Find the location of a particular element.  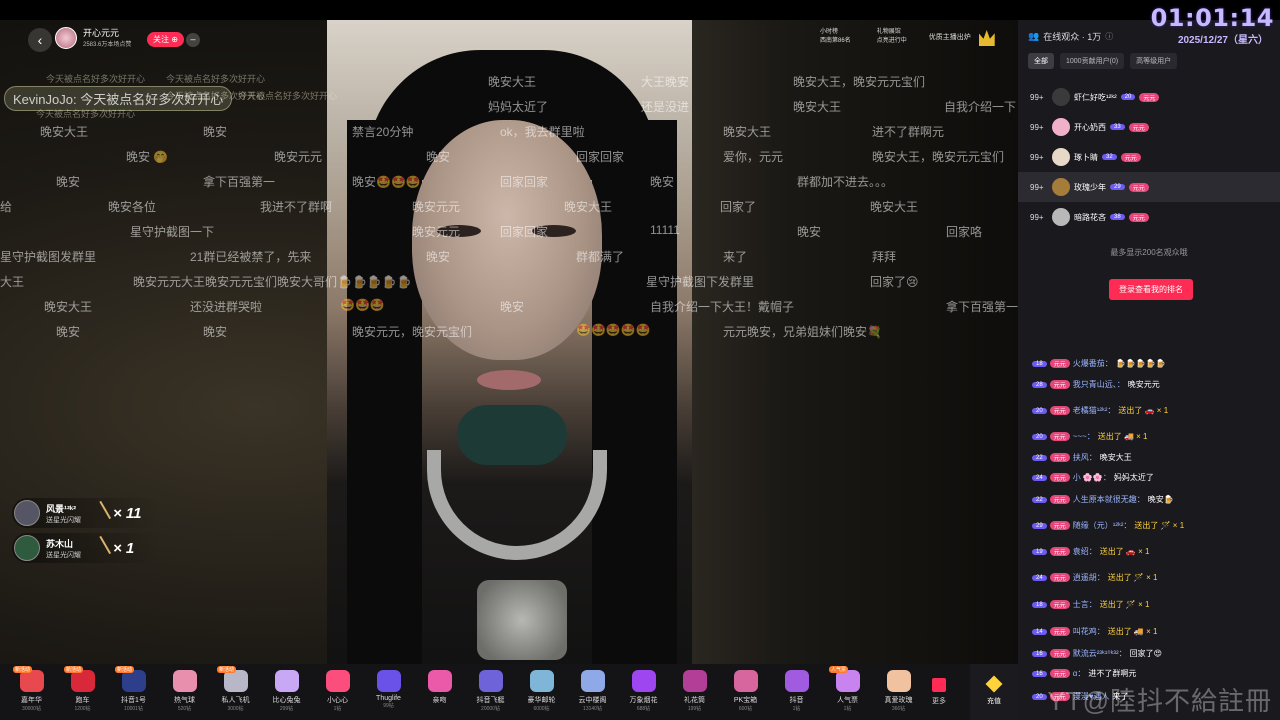

gift-item: PK宝箱 600钻 is located at coordinates (745, 692).